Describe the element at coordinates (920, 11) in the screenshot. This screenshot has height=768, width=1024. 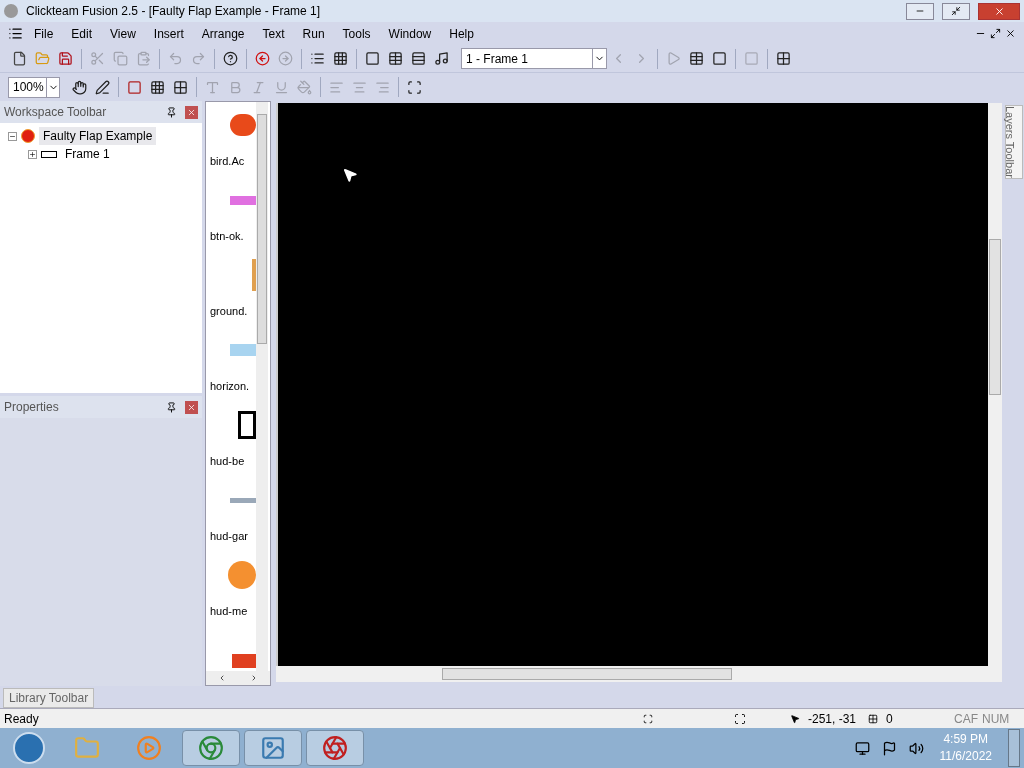
I see `minimize-button` at that location.